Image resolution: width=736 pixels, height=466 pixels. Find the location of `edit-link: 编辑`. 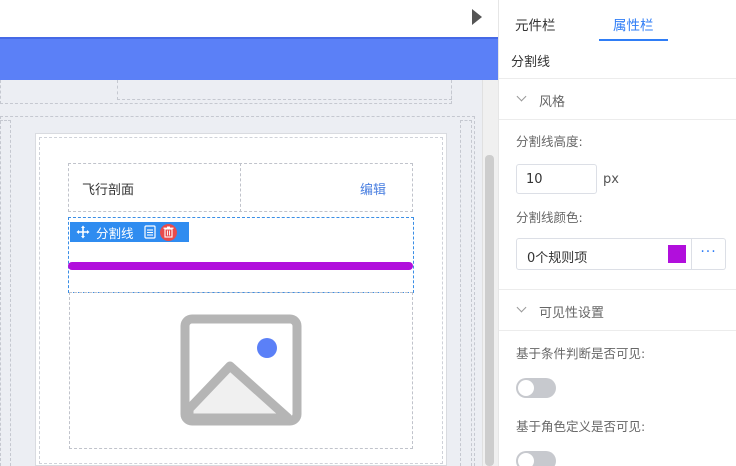

edit-link: 编辑 is located at coordinates (373, 188).